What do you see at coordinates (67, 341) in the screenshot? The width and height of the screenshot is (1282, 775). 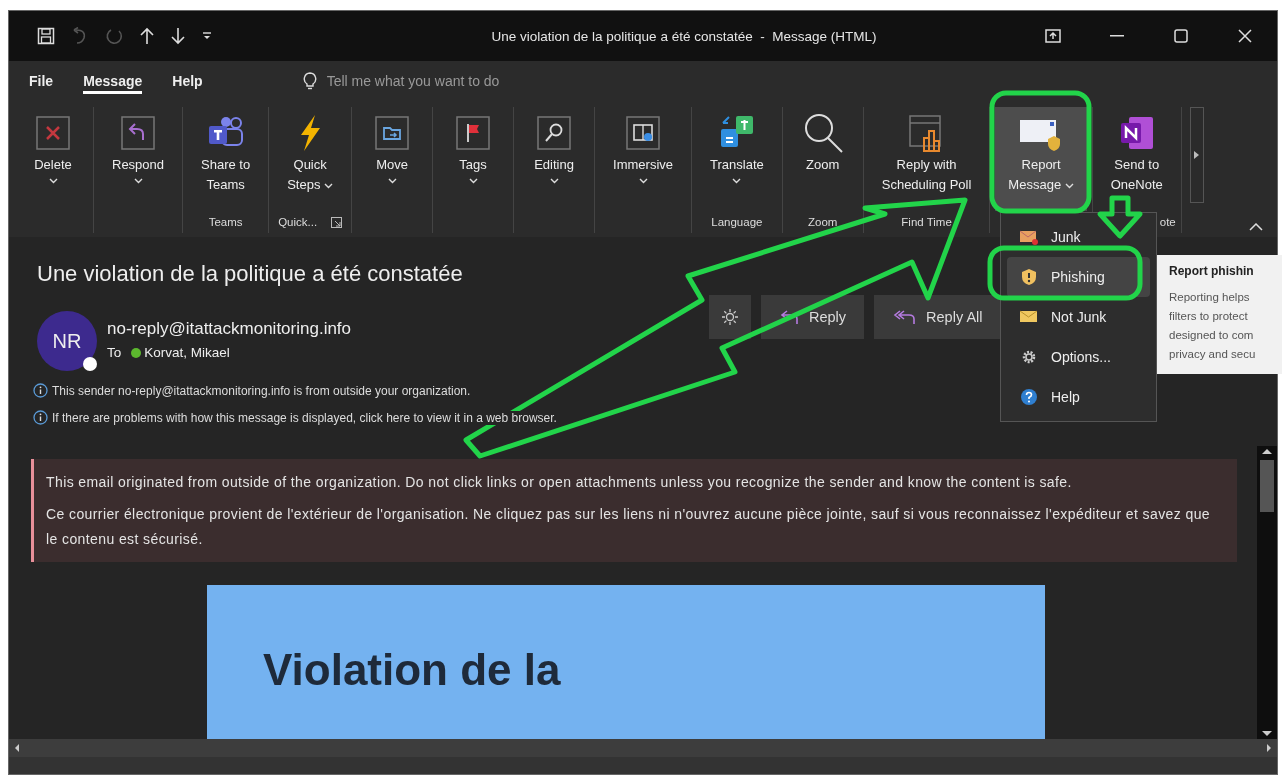 I see `avatar: NR` at bounding box center [67, 341].